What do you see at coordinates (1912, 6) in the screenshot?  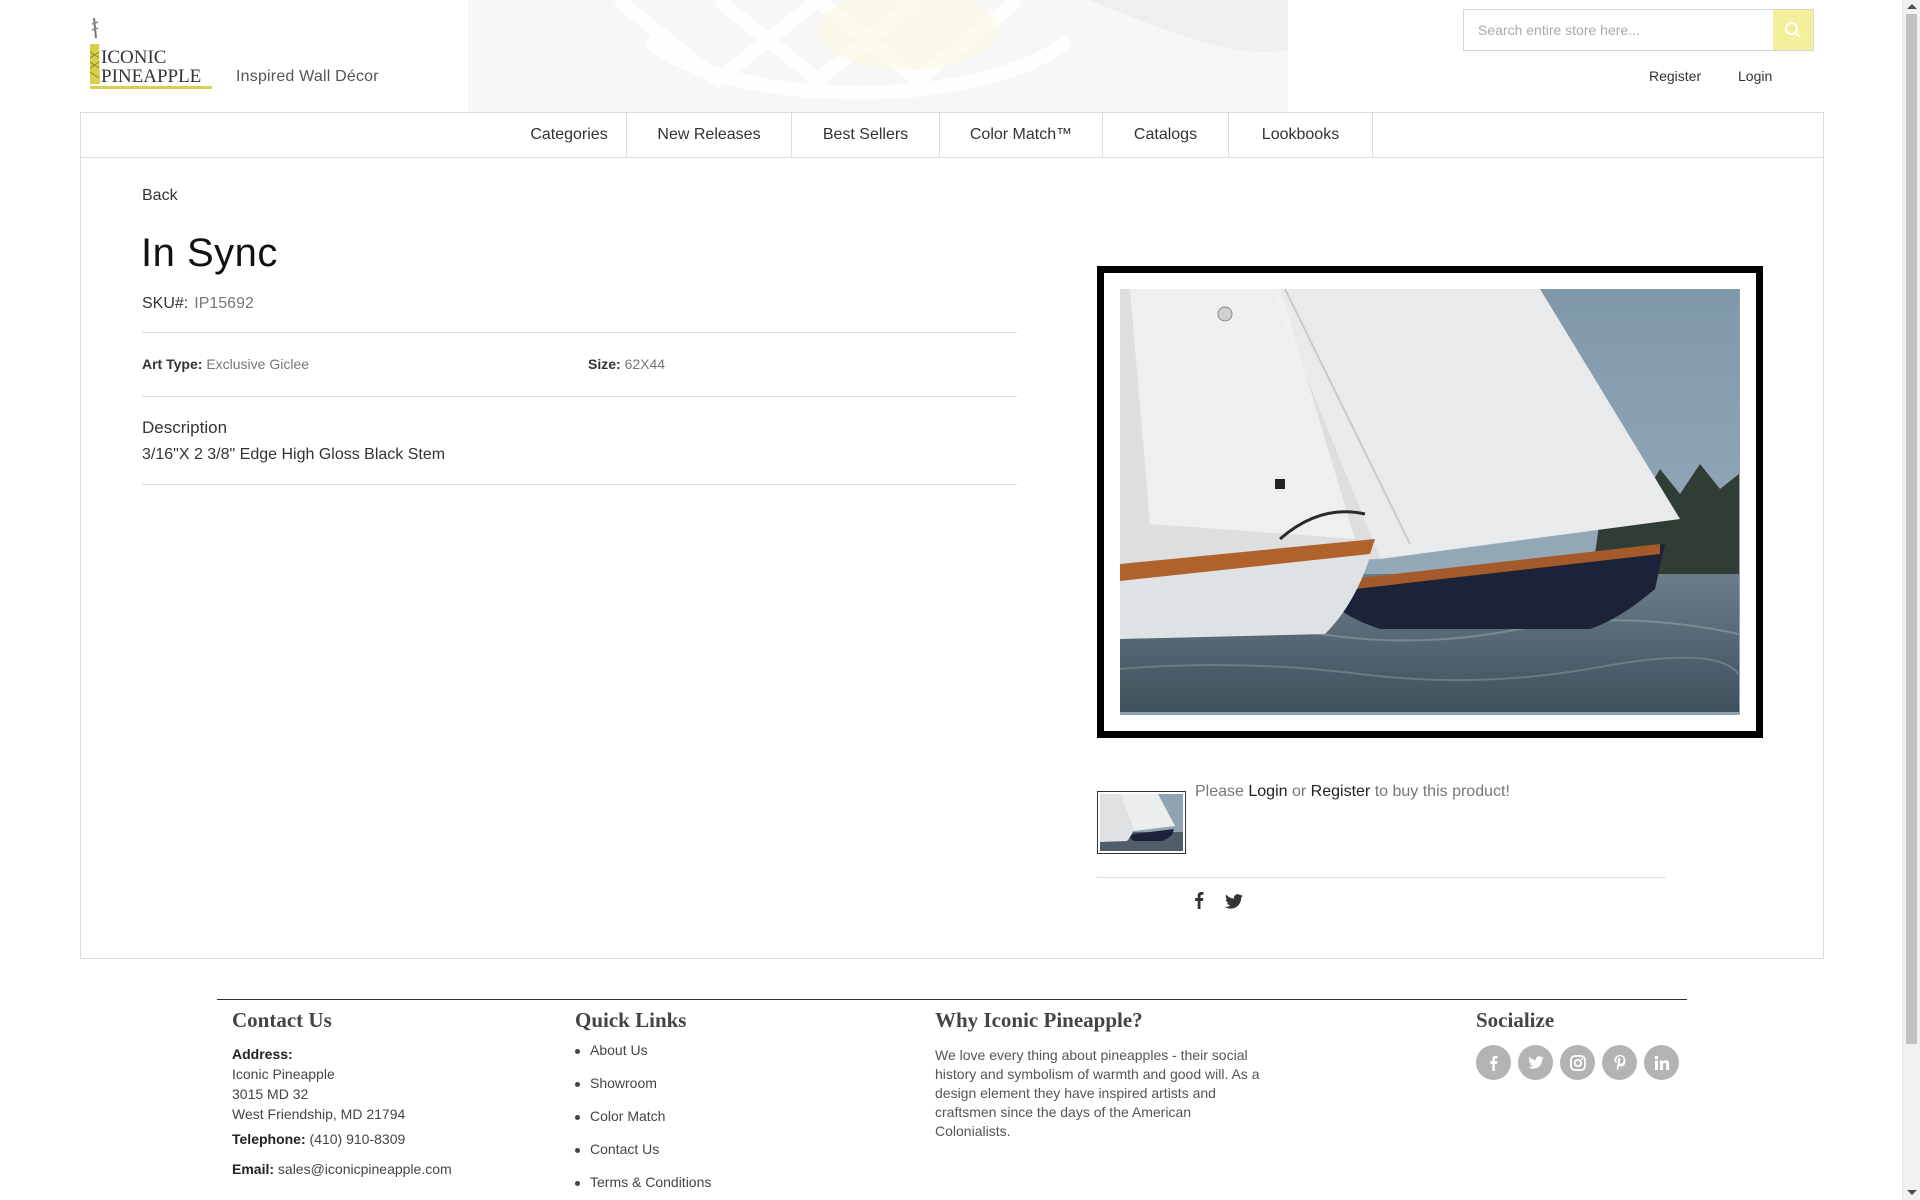 I see `scroll-up-arrow-icon` at bounding box center [1912, 6].